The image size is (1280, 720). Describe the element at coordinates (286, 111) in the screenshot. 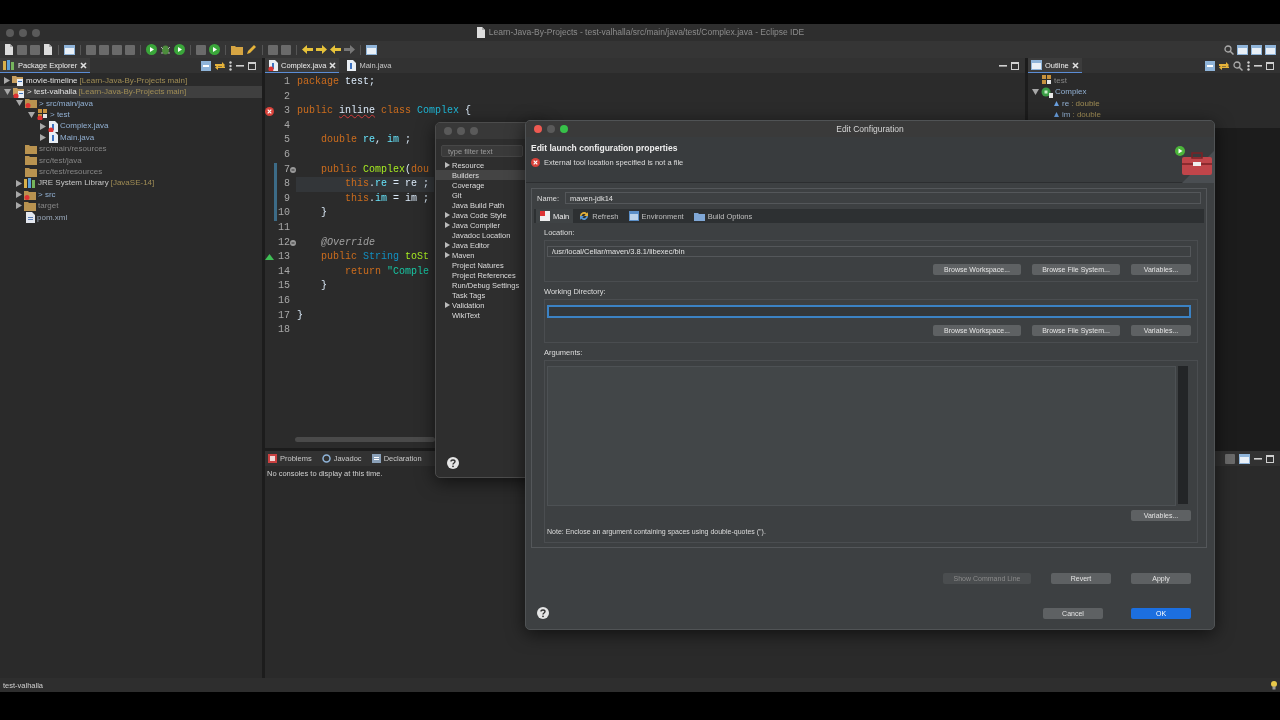

I see `line-number: 3` at that location.